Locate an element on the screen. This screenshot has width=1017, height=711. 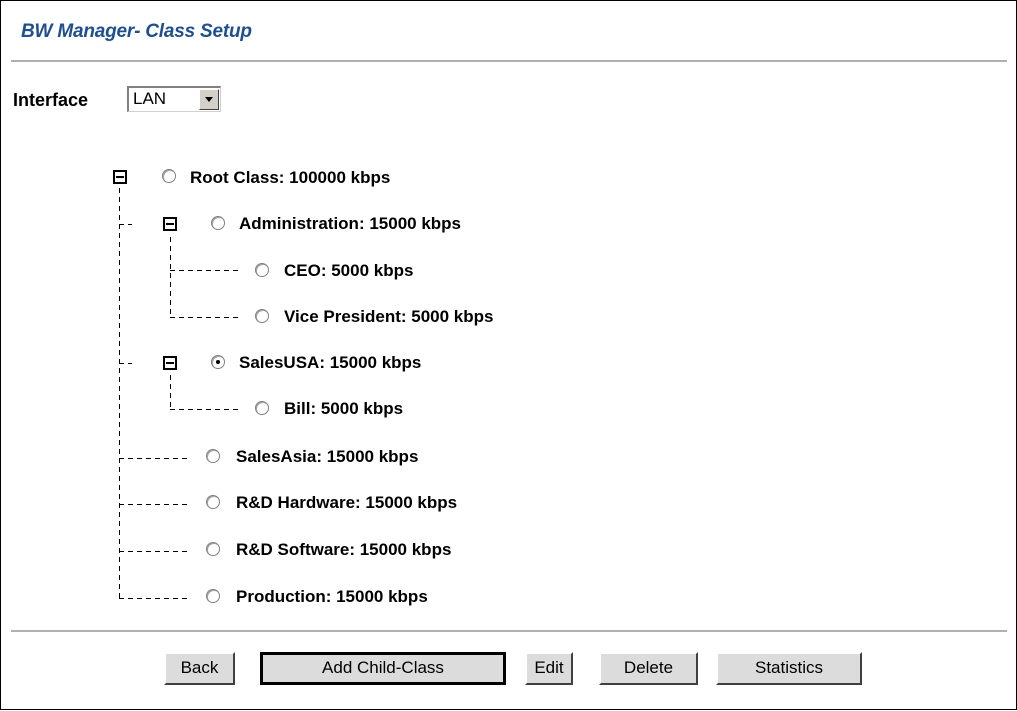
radio-ceo is located at coordinates (262, 270).